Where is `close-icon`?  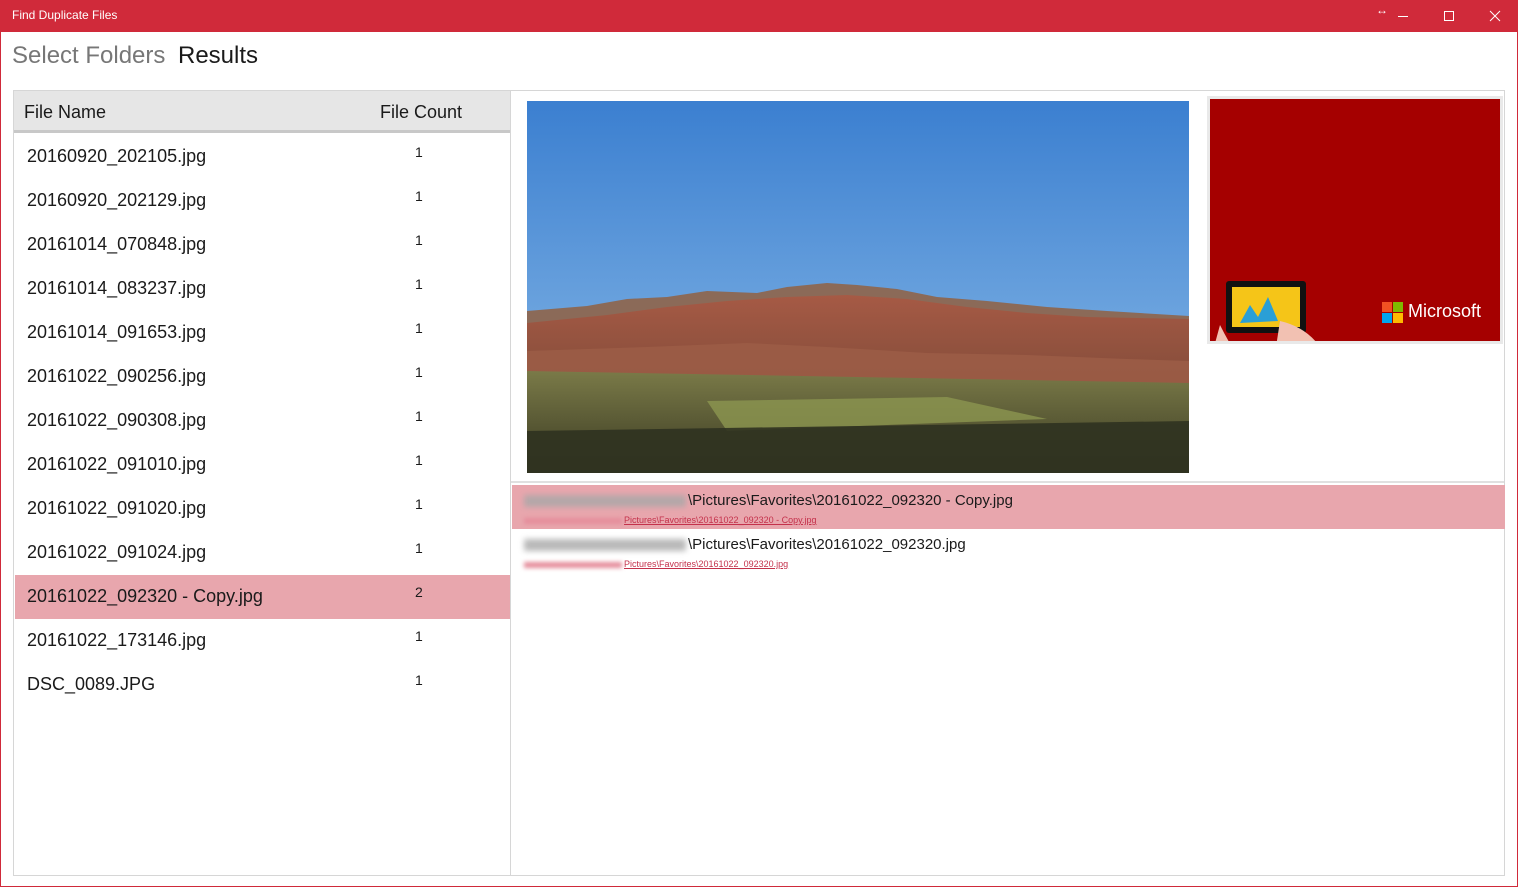
close-icon is located at coordinates (1495, 16).